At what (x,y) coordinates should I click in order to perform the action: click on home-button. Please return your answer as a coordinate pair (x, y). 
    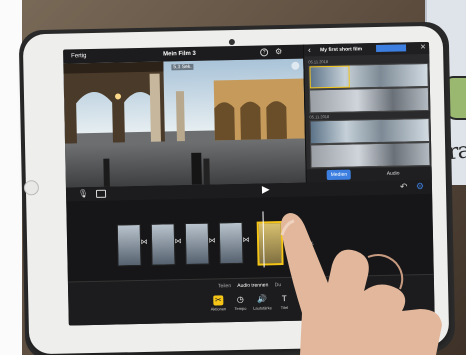
    Looking at the image, I should click on (31, 188).